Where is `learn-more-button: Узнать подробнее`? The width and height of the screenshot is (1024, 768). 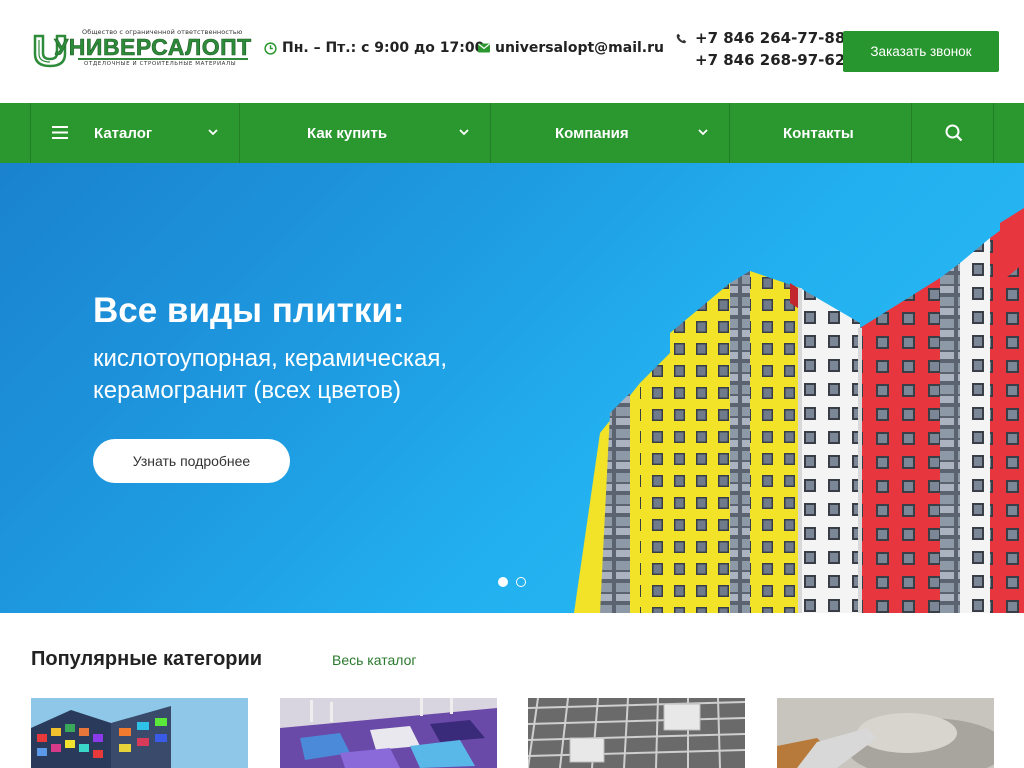
learn-more-button: Узнать подробнее is located at coordinates (191, 461).